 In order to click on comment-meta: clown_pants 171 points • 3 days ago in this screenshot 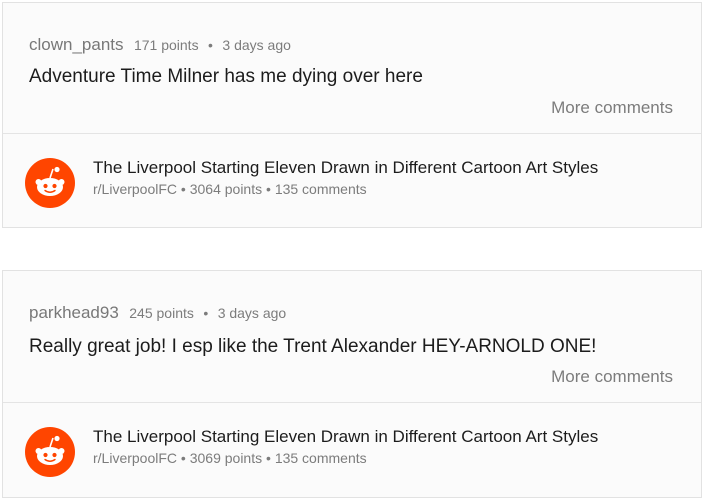, I will do `click(160, 45)`.